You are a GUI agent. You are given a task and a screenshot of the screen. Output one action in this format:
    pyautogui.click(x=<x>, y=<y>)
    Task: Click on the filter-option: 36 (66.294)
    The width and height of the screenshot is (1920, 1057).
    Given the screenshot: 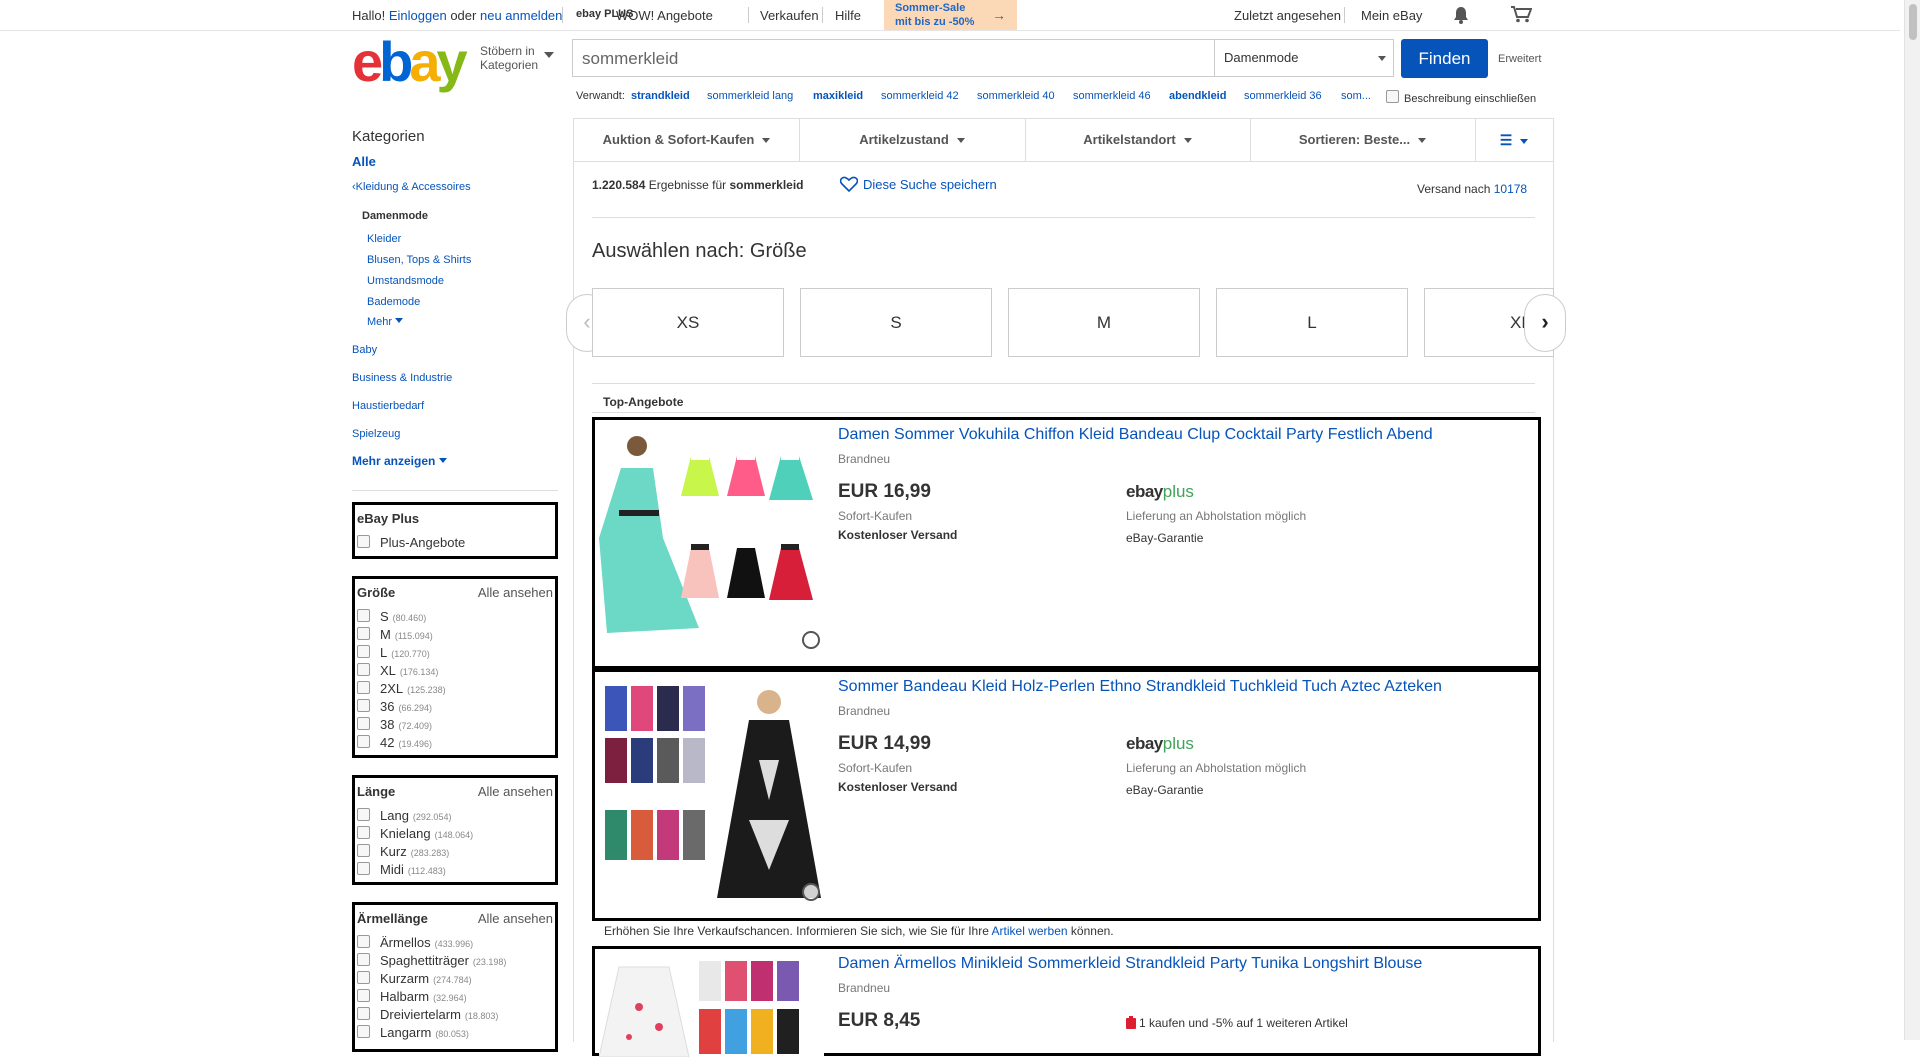 What is the action you would take?
    pyautogui.click(x=394, y=706)
    